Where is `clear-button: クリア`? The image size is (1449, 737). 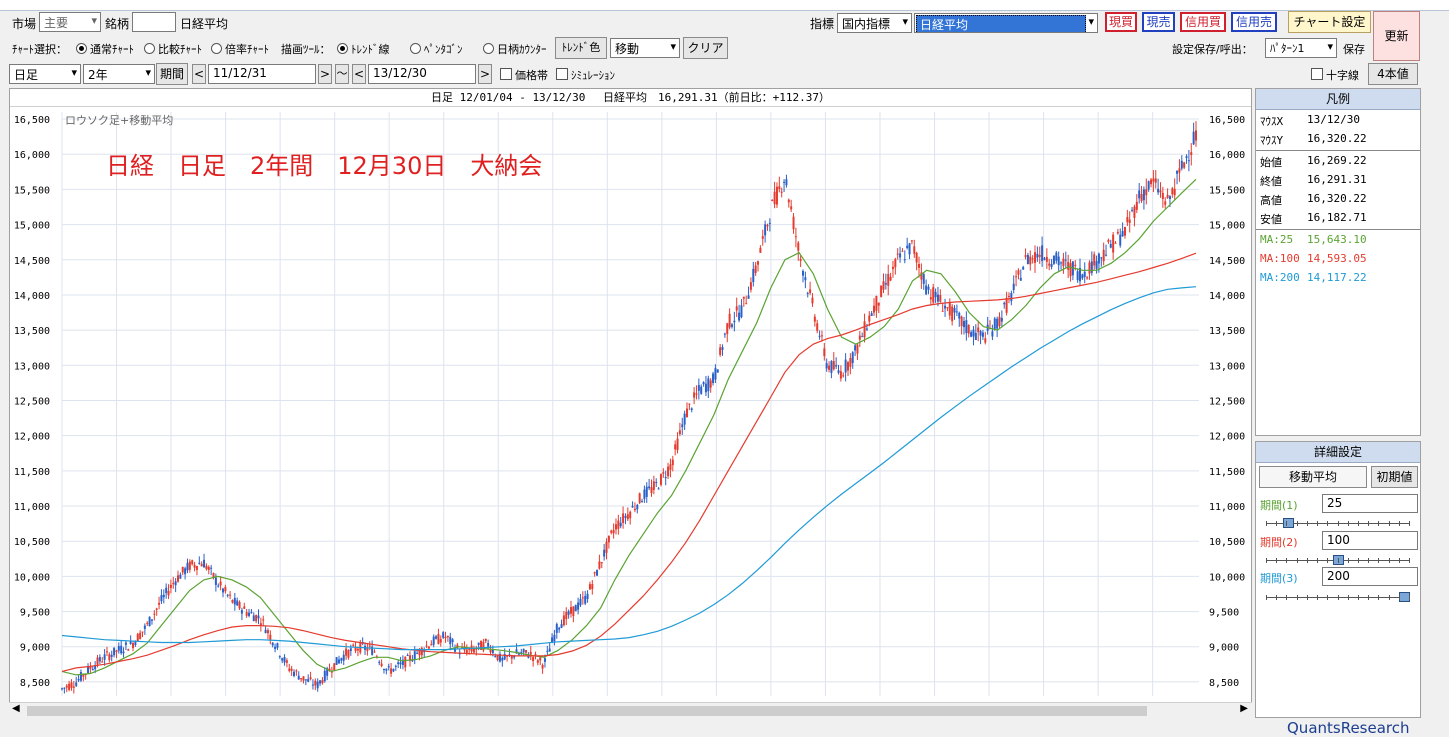
clear-button: クリア is located at coordinates (705, 48).